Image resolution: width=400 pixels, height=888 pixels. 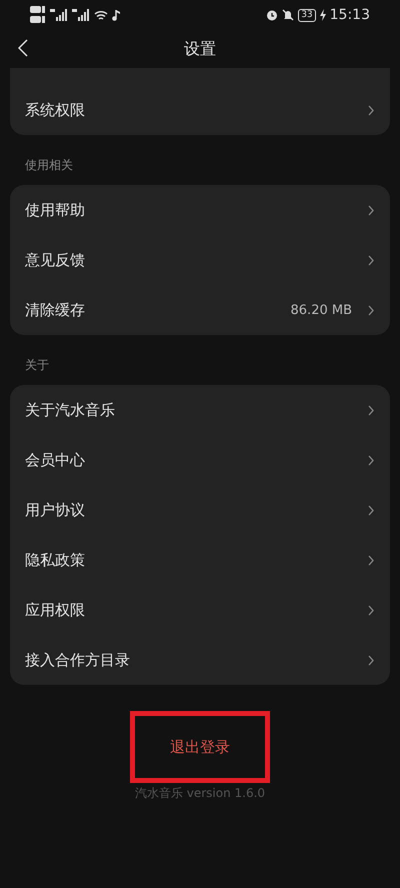 What do you see at coordinates (200, 110) in the screenshot?
I see `settings-item: 系统权限` at bounding box center [200, 110].